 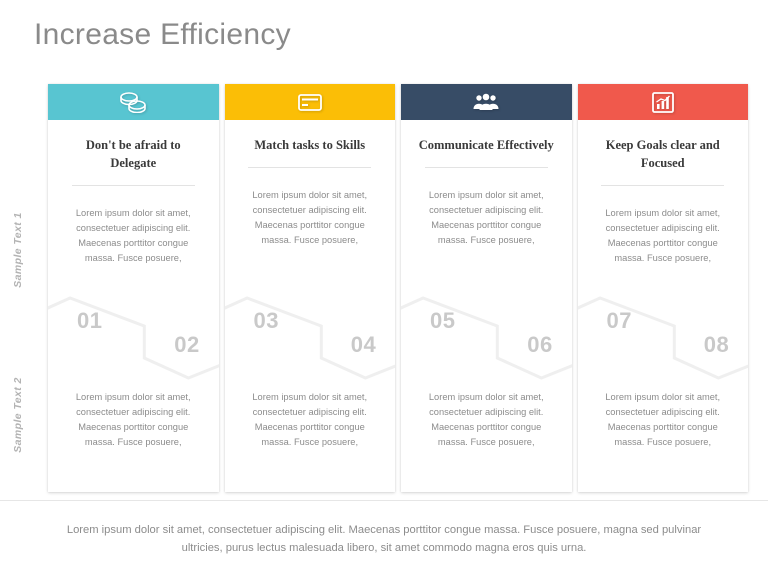 What do you see at coordinates (384, 500) in the screenshot?
I see `footer-divider` at bounding box center [384, 500].